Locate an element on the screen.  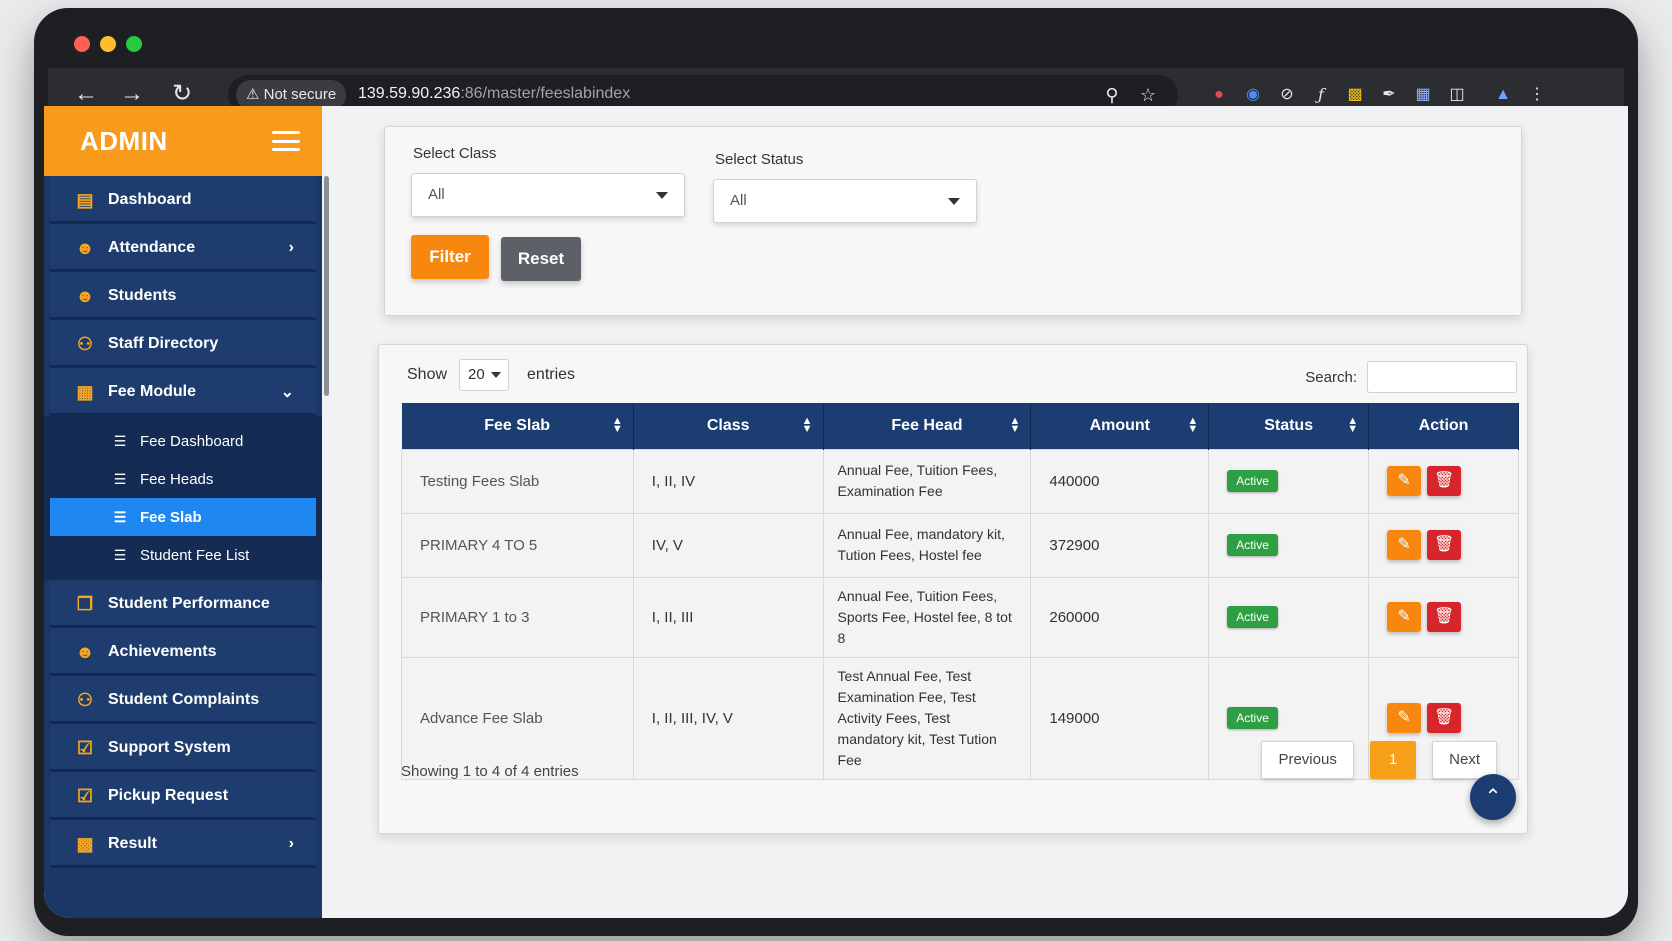
entries-label: entries is located at coordinates (551, 374).